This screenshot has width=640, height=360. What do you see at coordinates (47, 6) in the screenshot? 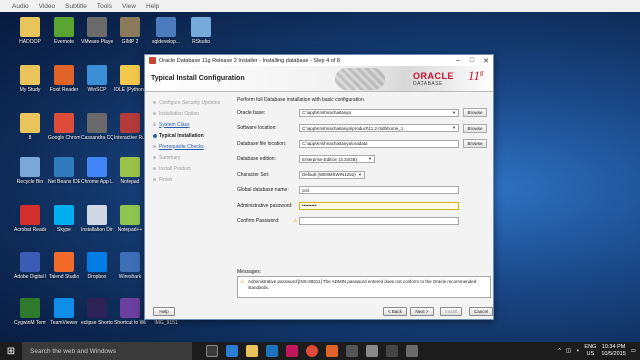
I see `menu-video: Video` at bounding box center [47, 6].